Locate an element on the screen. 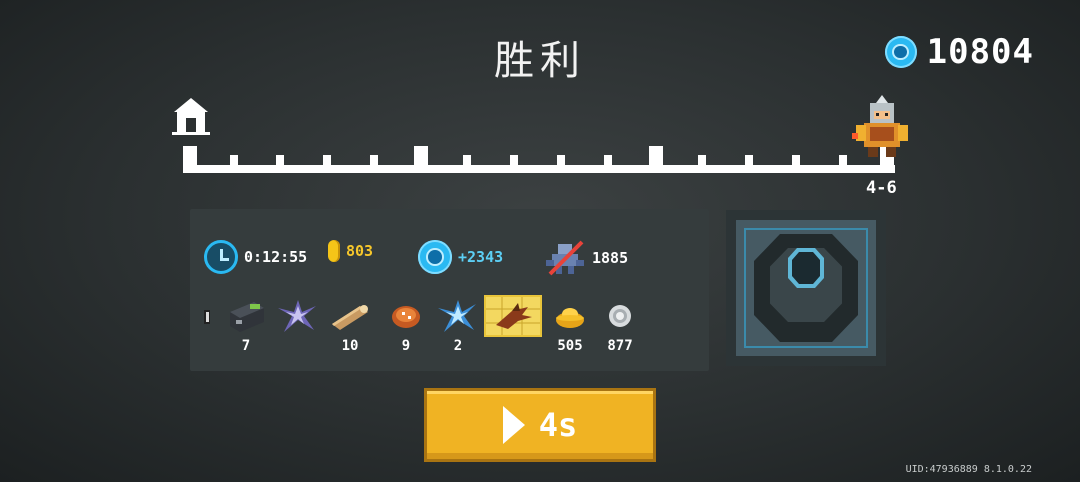  time-stat: 0:12:55 is located at coordinates (255, 257).